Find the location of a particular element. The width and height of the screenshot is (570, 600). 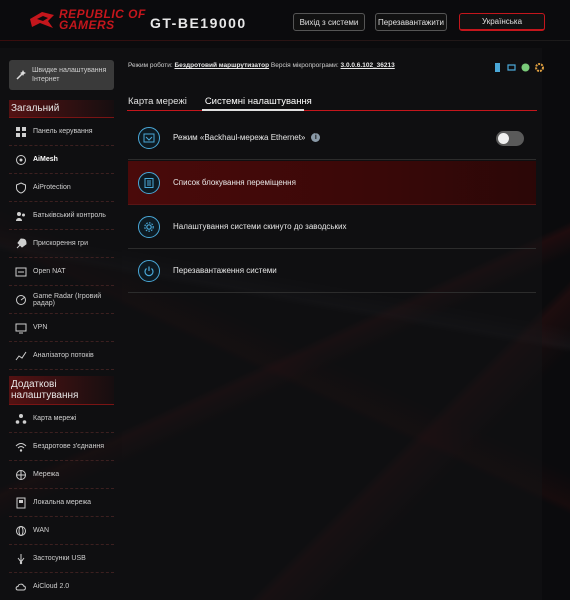

lan-icon is located at coordinates (21, 502).